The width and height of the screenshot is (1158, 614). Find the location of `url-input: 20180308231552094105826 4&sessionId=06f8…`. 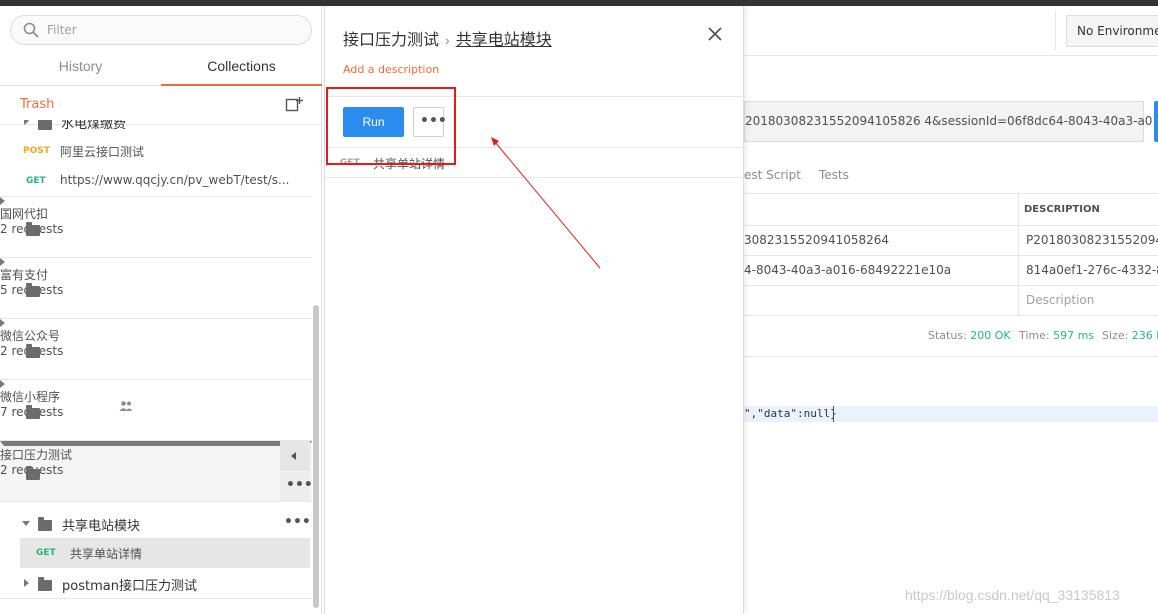

url-input: 20180308231552094105826 4&sessionId=06f8… is located at coordinates (951, 121).